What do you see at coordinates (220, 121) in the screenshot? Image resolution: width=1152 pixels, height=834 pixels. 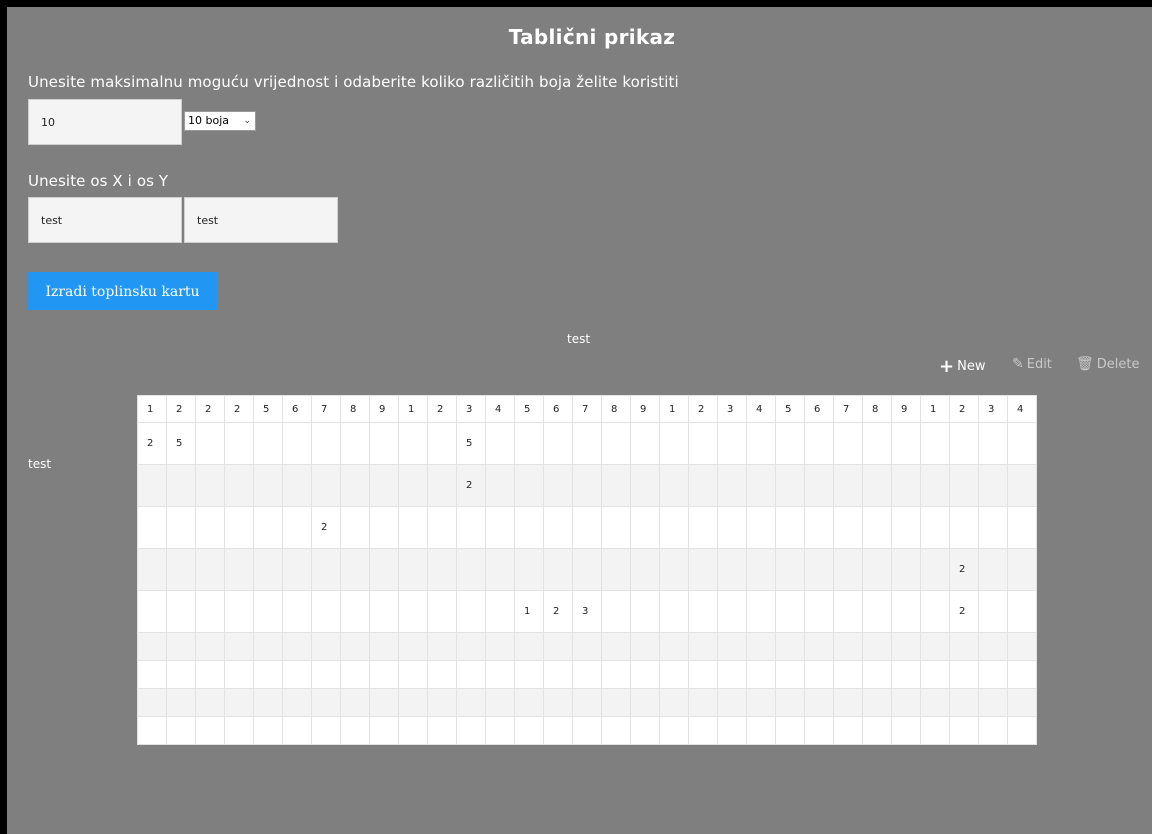 I see `color-count-select: 10 boja ⌄` at bounding box center [220, 121].